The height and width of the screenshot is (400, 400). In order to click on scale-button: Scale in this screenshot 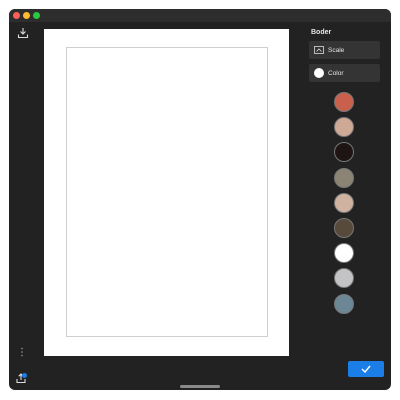, I will do `click(344, 50)`.